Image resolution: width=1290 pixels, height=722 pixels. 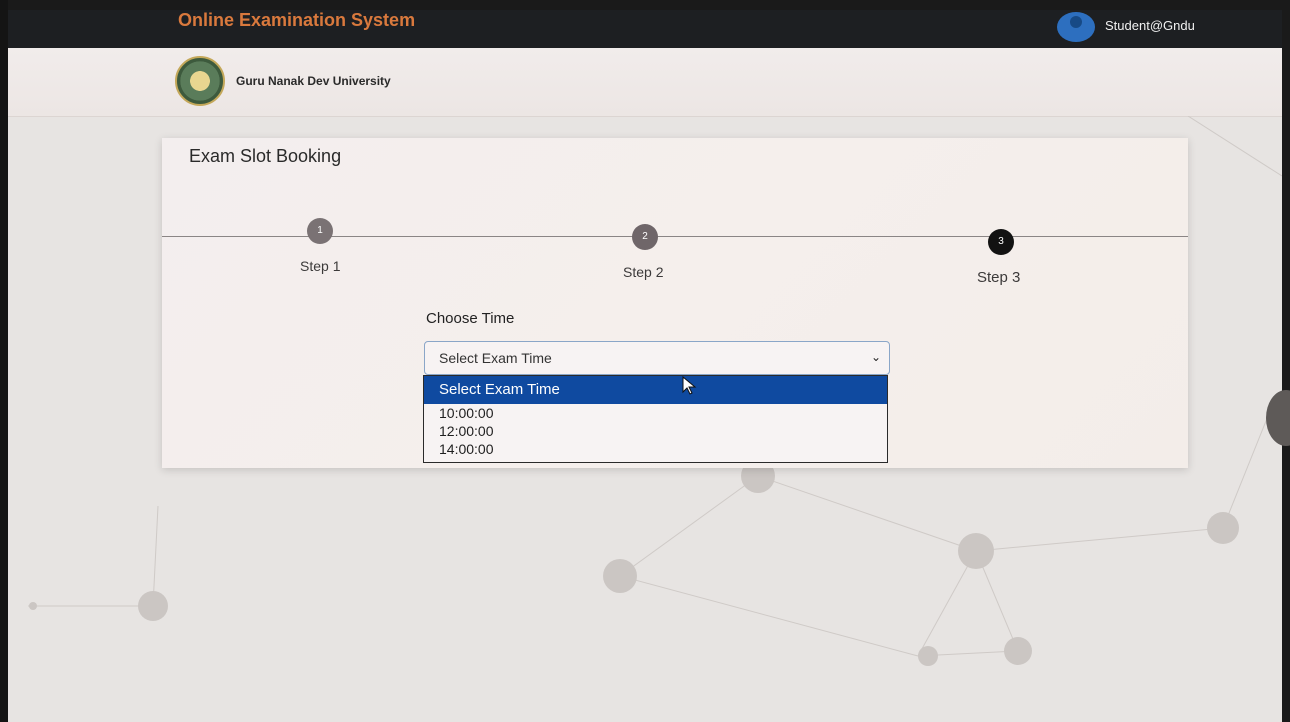 I want to click on screen-bezel-left, so click(x=4, y=361).